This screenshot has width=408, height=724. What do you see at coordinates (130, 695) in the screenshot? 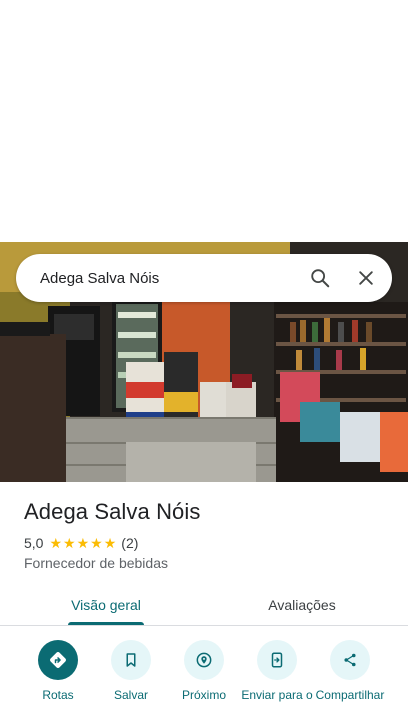
I see `save-label: Salvar` at bounding box center [130, 695].